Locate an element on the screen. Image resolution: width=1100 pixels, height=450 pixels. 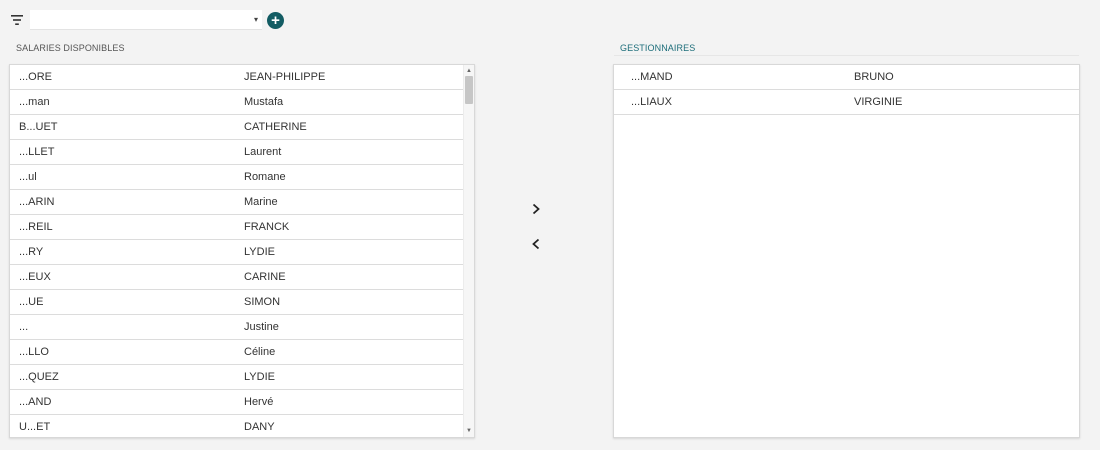
list-item: ...QUEZ LYDIE is located at coordinates (236, 377).